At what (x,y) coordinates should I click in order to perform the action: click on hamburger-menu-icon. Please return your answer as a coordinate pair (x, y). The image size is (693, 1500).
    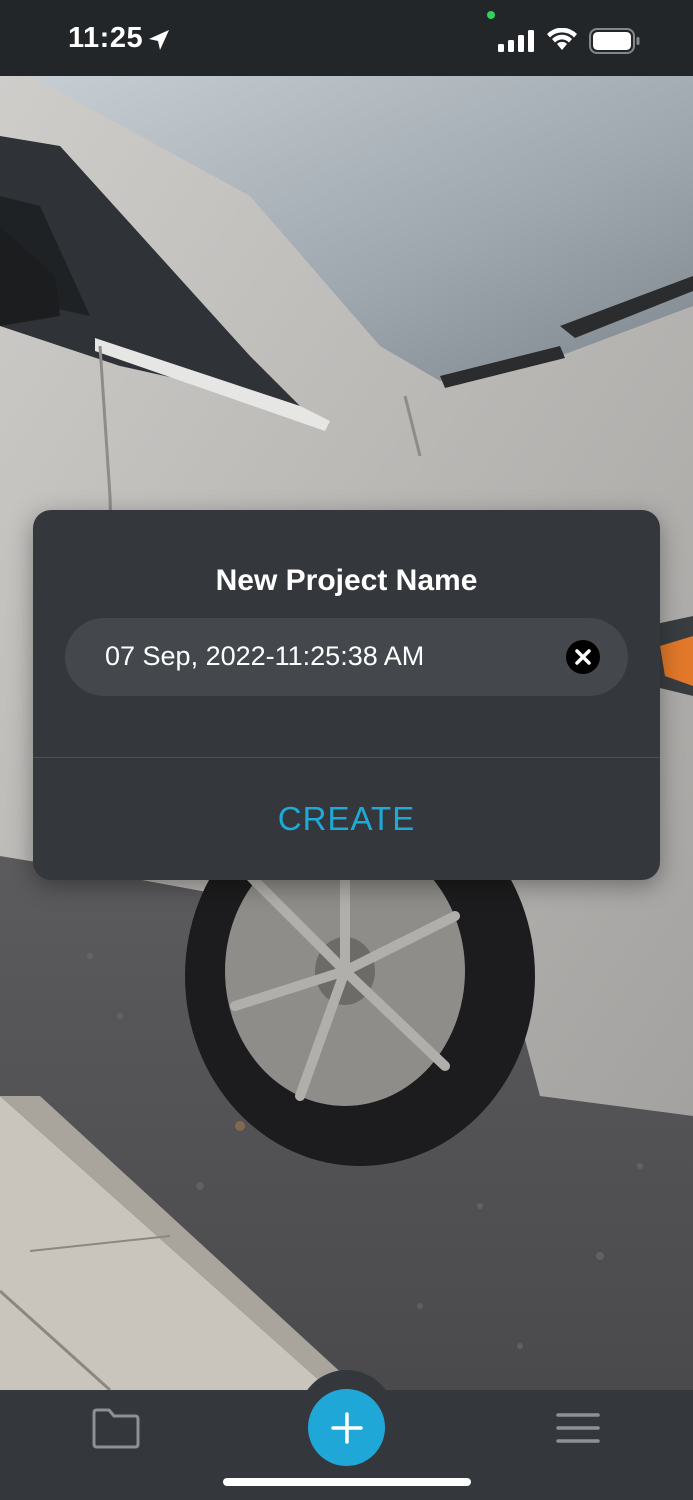
    Looking at the image, I should click on (578, 1428).